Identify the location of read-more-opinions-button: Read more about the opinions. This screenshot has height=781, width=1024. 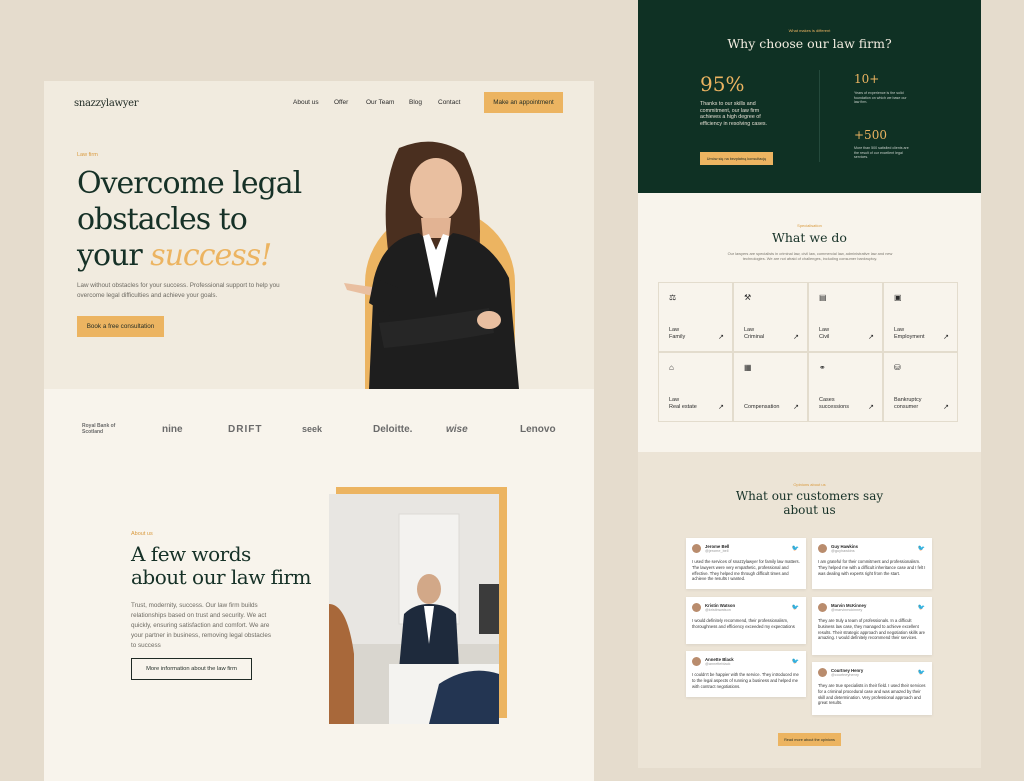
(809, 739).